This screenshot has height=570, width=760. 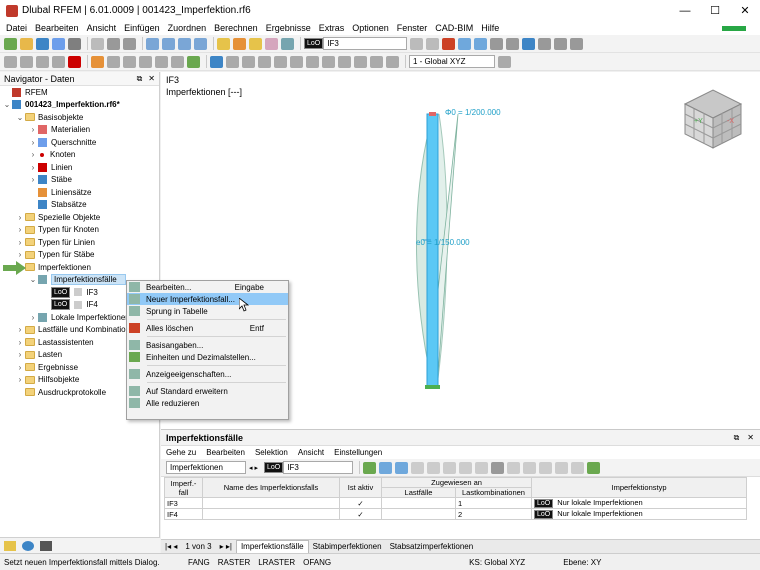 I want to click on pin-icon: ⧉, so click(x=140, y=79).